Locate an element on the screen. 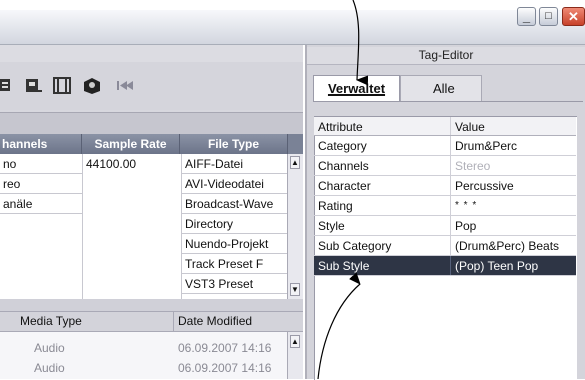 Image resolution: width=585 pixels, height=380 pixels. arrow-to-sub-style-row is located at coordinates (339, 325).